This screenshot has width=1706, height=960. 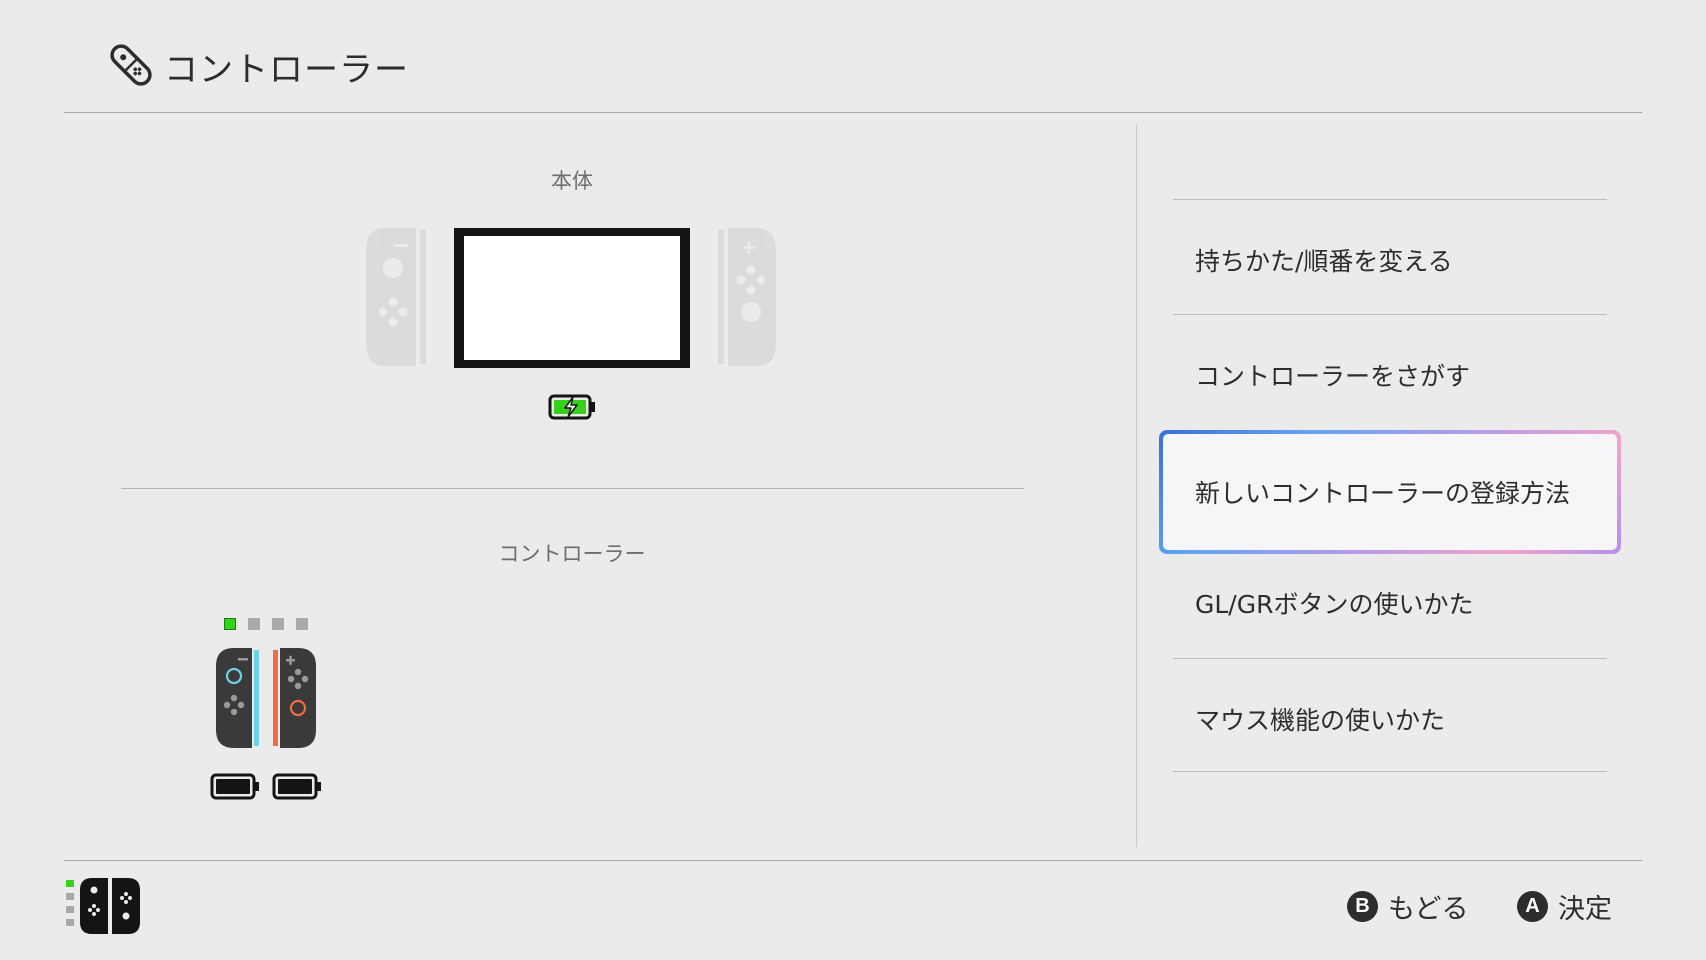 What do you see at coordinates (1383, 493) in the screenshot?
I see `menu-item-label: 新しいコントローラーの登録方法` at bounding box center [1383, 493].